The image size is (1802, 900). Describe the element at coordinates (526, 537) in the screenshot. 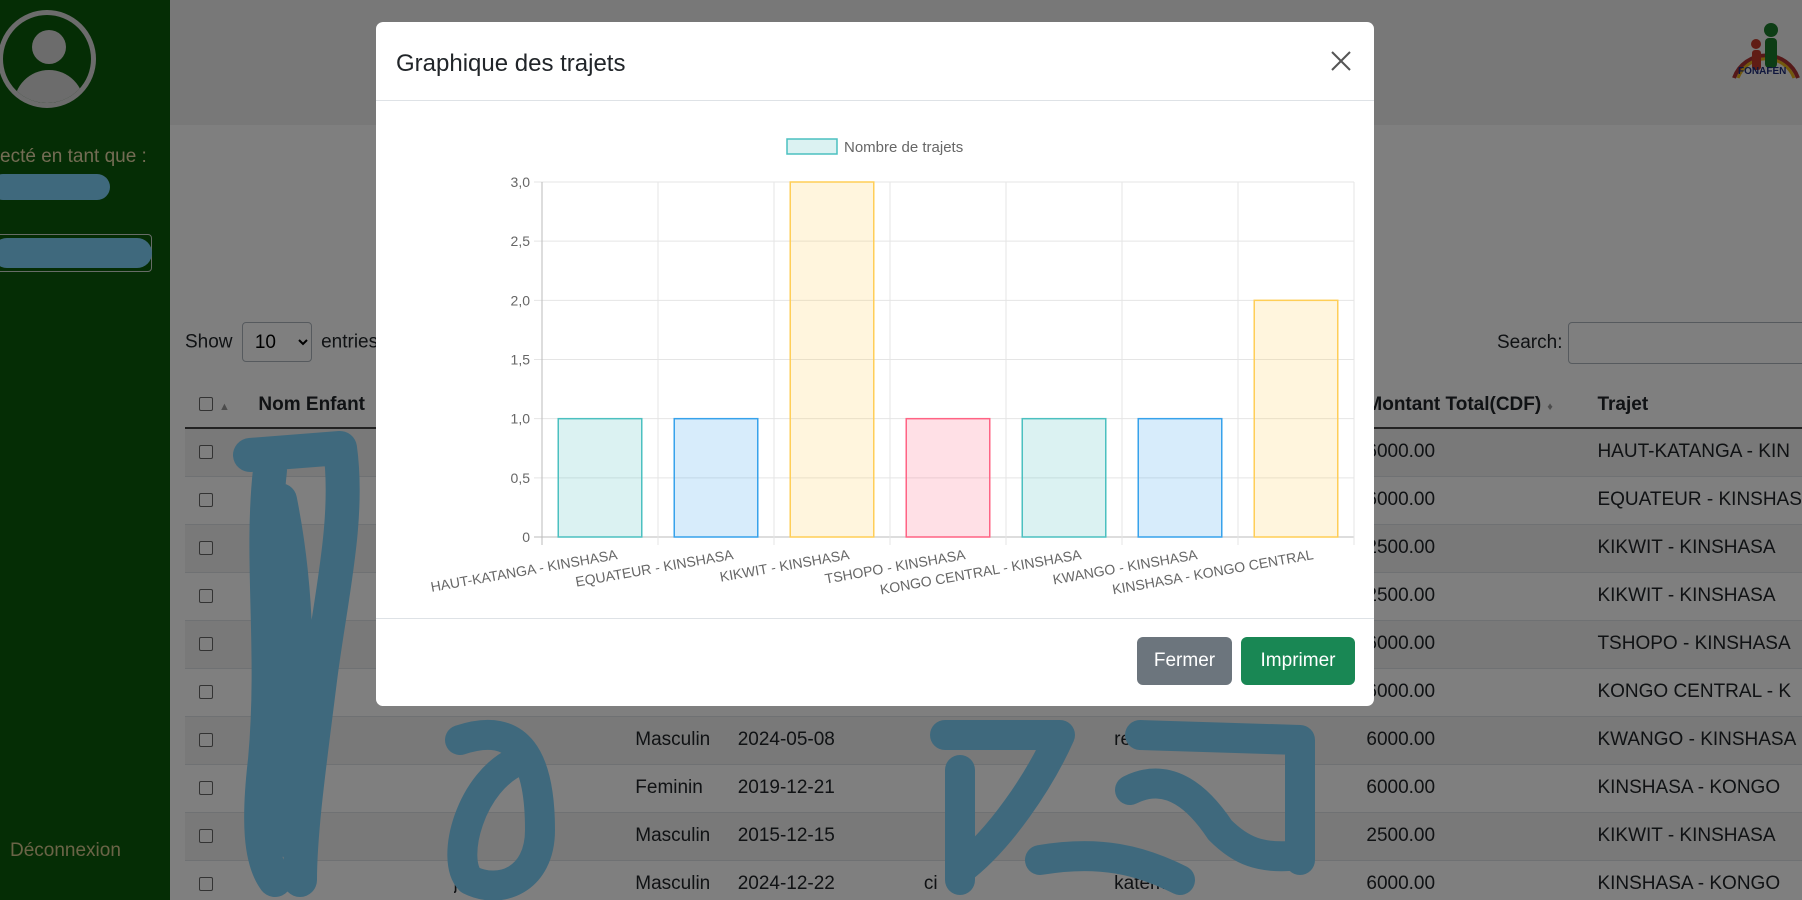

I see `y-tick-label: 0` at that location.